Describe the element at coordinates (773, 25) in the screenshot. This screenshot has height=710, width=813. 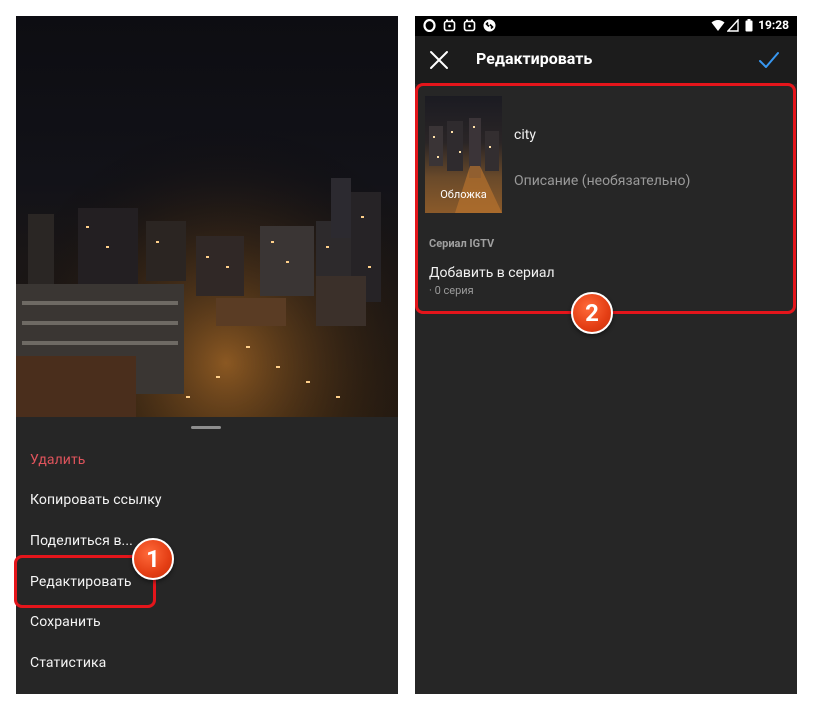
I see `status-time: 19:28` at that location.